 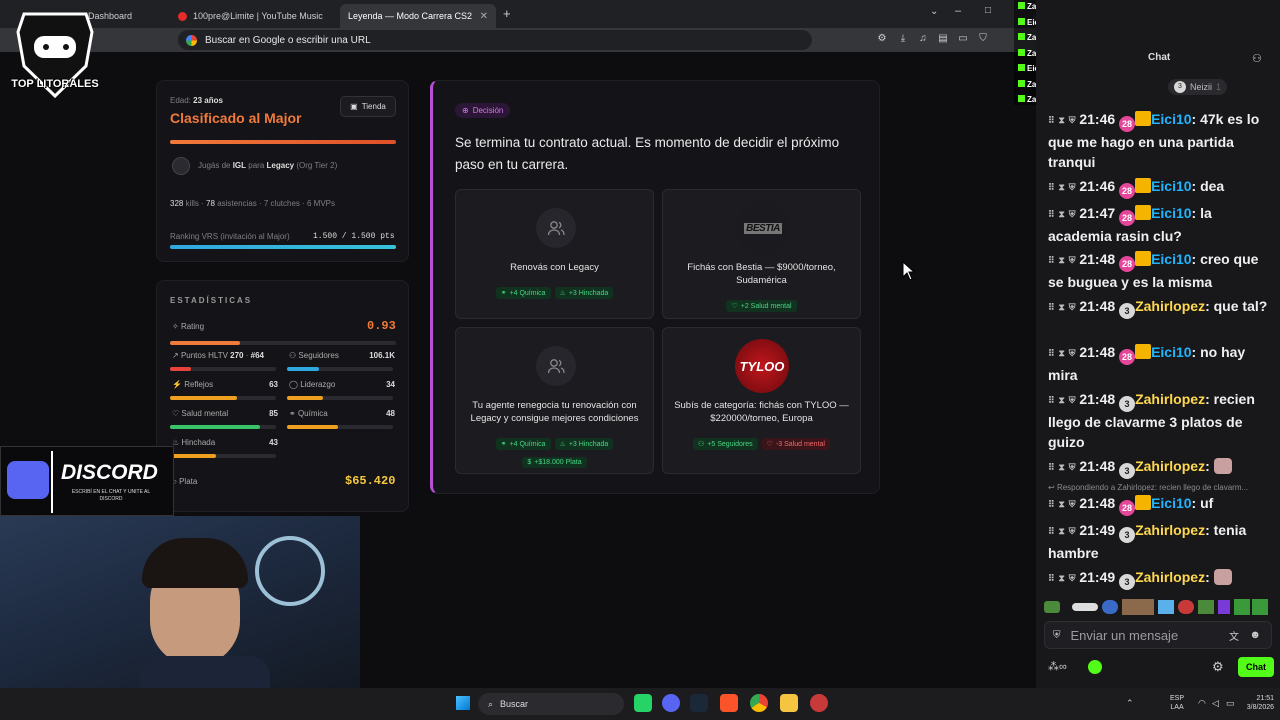 I want to click on chat-message: ⠿ ⧗ ⛨ 21:46 28 Eici10: dea, so click(x=1158, y=187).